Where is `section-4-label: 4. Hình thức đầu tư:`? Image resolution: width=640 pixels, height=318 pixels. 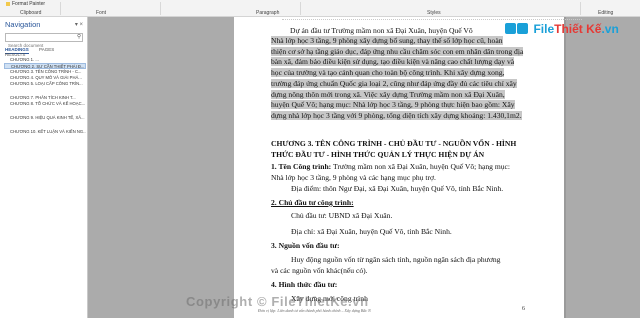 section-4-label: 4. Hình thức đầu tư: is located at coordinates (304, 284).